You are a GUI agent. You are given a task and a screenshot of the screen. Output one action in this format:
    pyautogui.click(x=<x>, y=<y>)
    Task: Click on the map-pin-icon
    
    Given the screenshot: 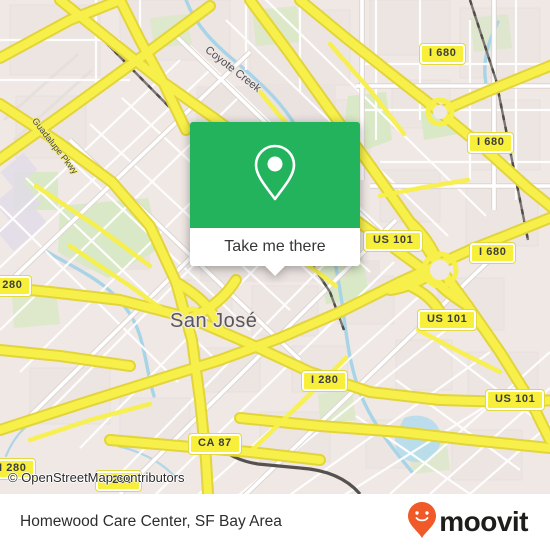 What is the action you would take?
    pyautogui.click(x=275, y=175)
    